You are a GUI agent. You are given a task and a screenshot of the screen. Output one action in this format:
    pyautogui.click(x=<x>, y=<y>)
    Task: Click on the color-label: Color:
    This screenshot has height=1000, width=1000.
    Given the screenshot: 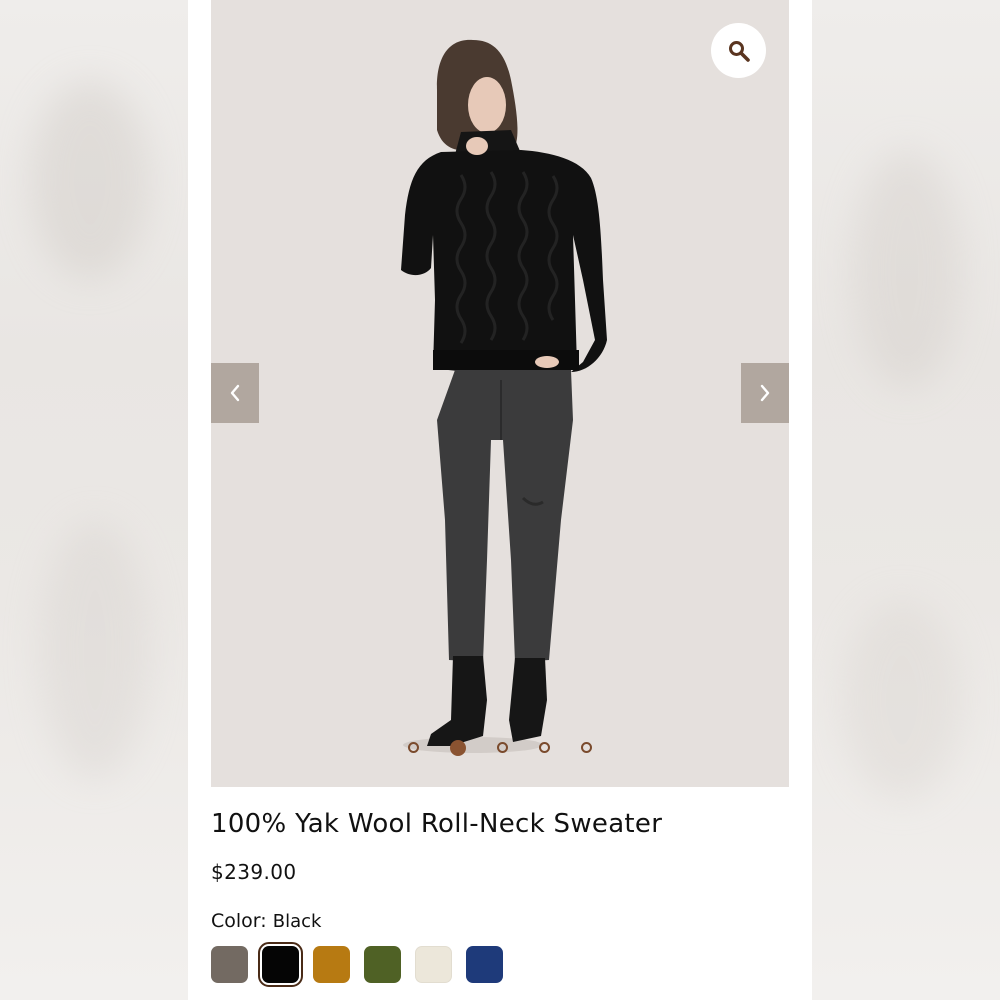 What is the action you would take?
    pyautogui.click(x=239, y=921)
    